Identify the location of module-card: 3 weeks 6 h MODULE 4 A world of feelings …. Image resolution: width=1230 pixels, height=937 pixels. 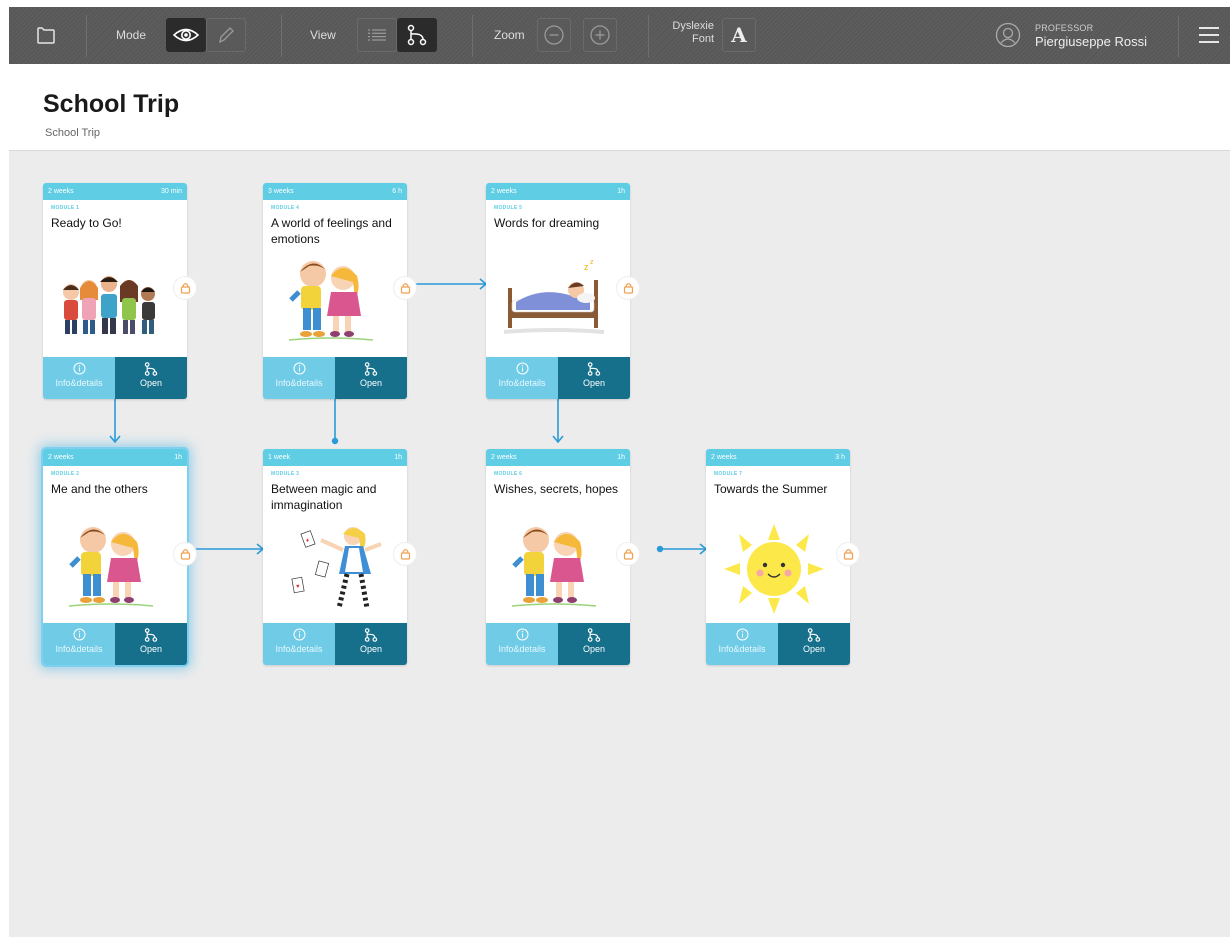
(340, 291).